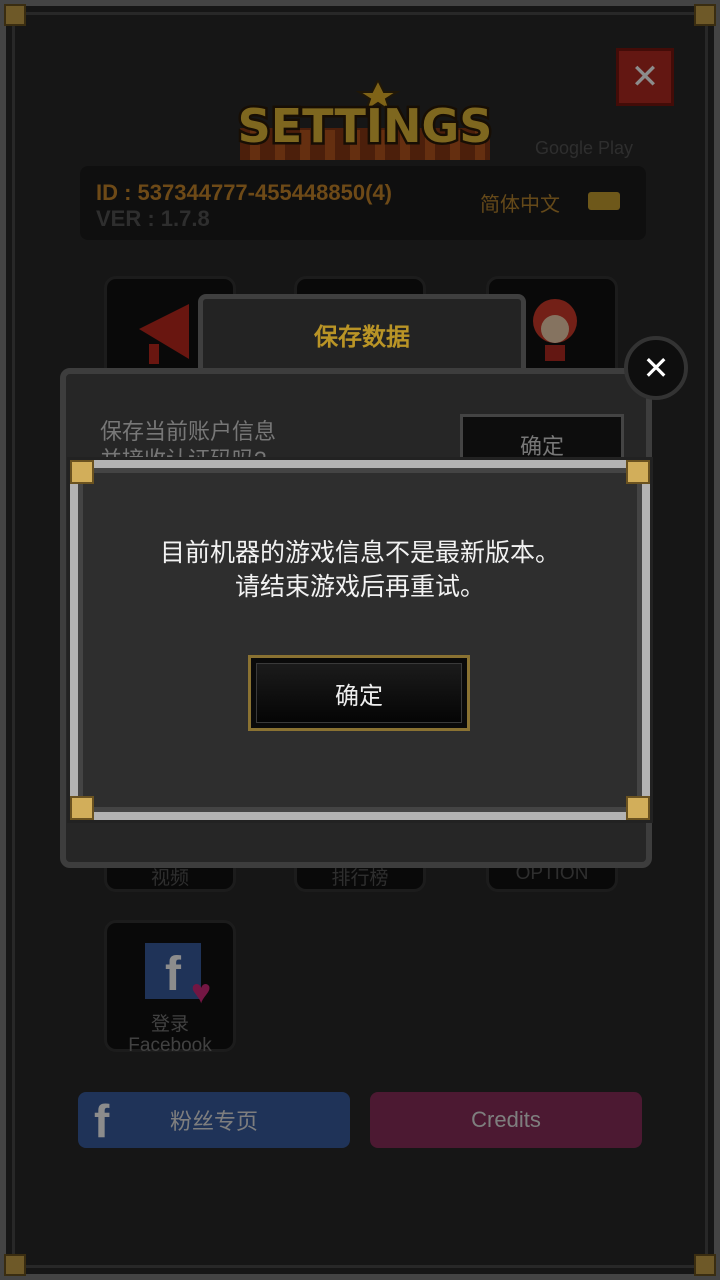 The image size is (720, 1280). What do you see at coordinates (359, 696) in the screenshot?
I see `alert-confirm-label: 确定` at bounding box center [359, 696].